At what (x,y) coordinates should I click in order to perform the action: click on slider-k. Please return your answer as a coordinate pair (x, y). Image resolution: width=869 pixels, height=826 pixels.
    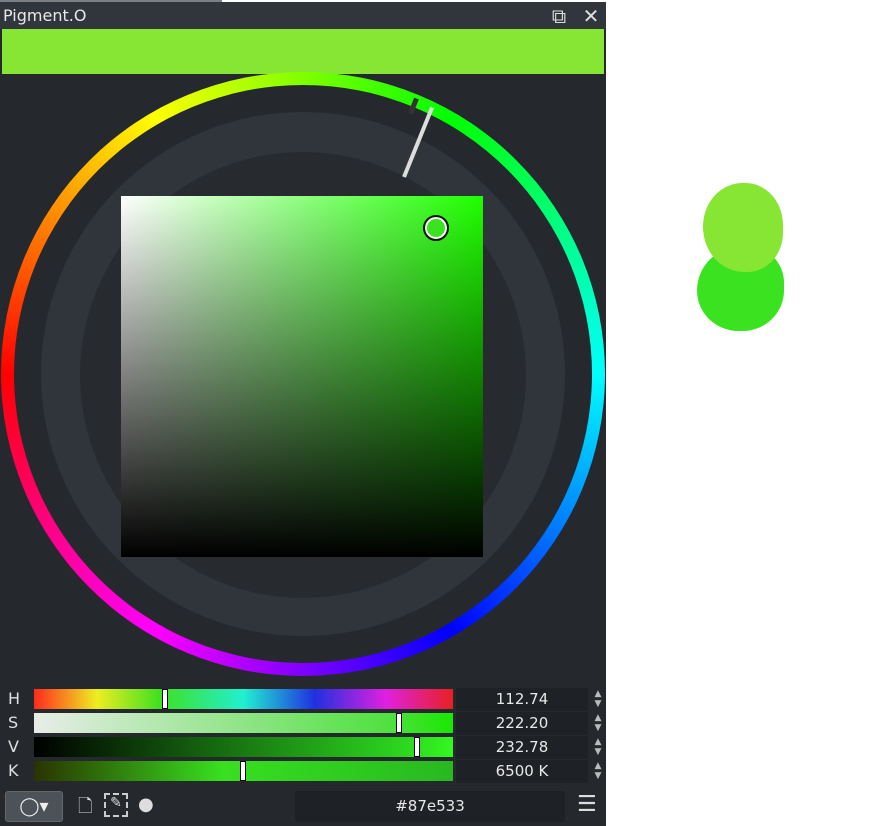
    Looking at the image, I should click on (243, 771).